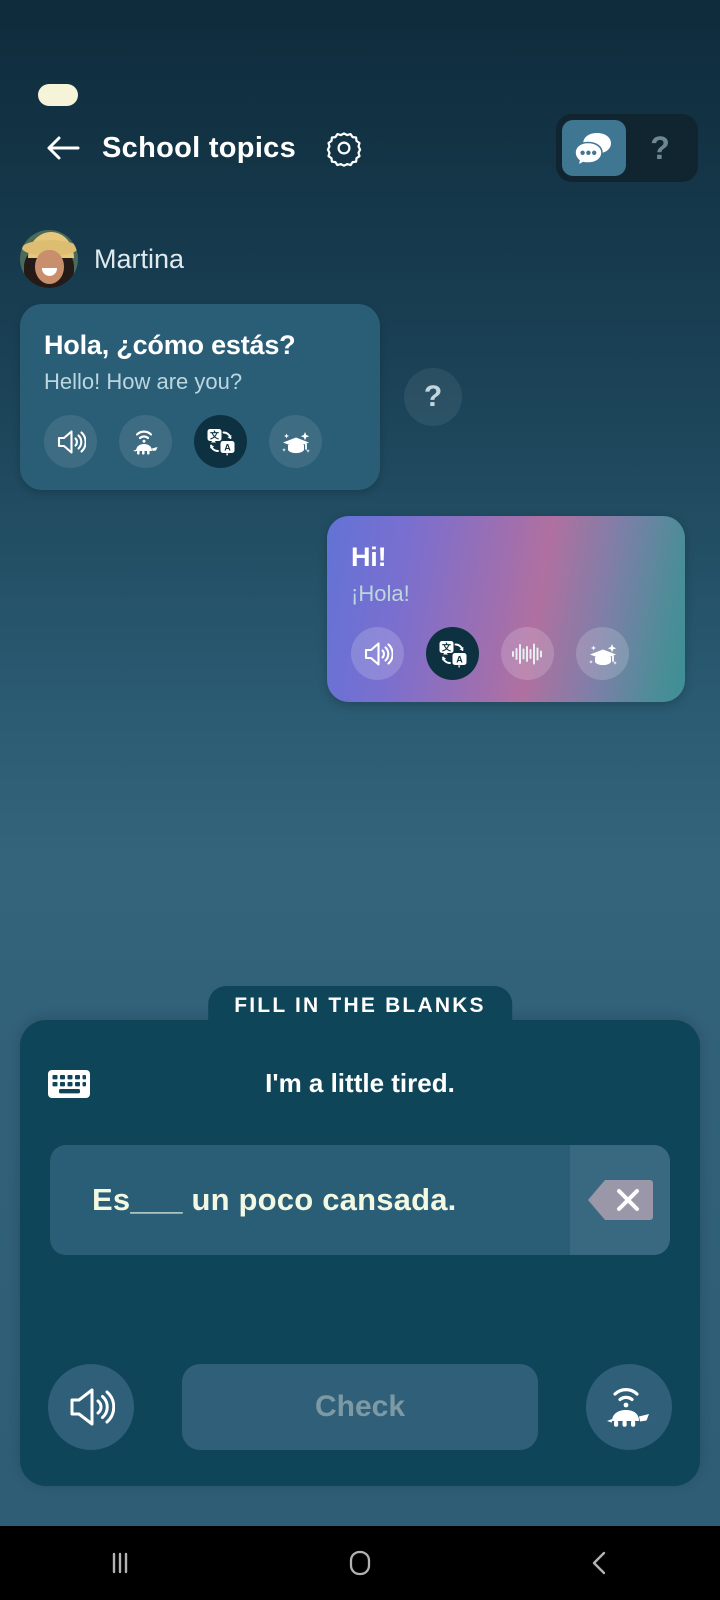  I want to click on nav-back-button, so click(600, 1563).